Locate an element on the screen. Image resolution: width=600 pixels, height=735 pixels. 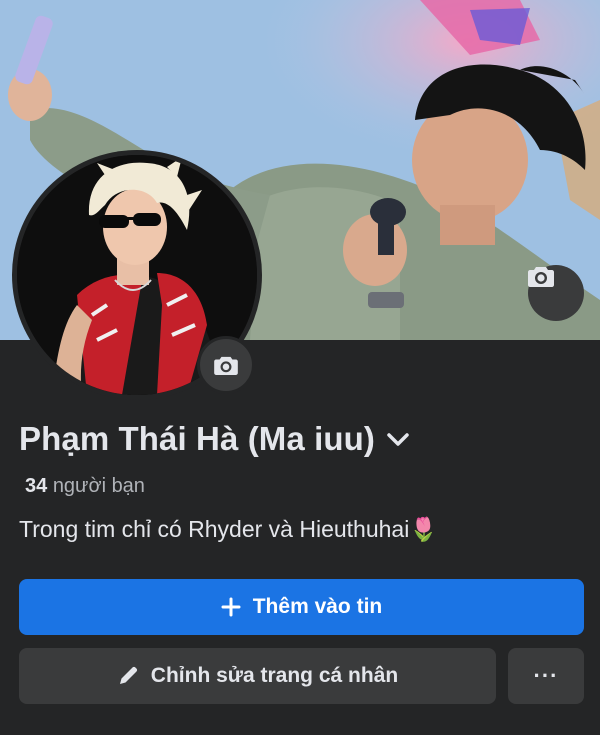
edit-profile-label: Chỉnh sửa trang cá nhân is located at coordinates (274, 675).